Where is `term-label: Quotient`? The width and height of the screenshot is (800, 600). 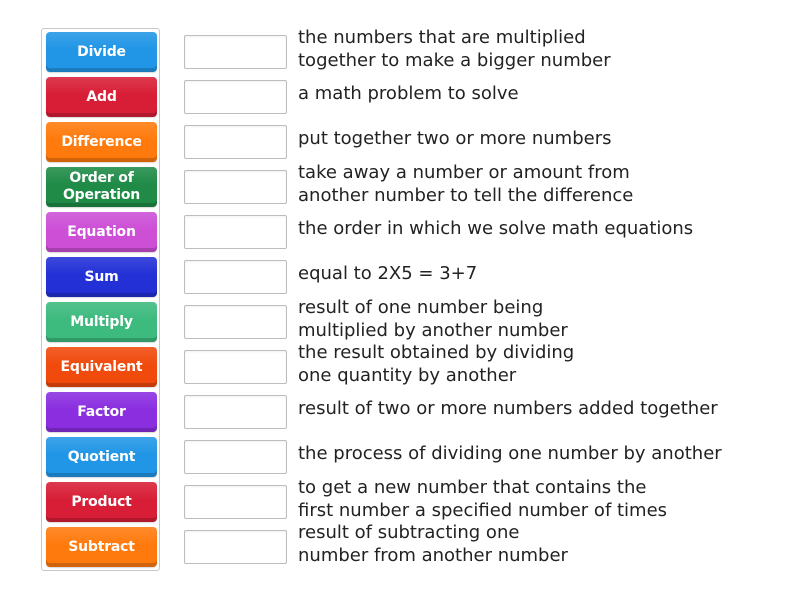 term-label: Quotient is located at coordinates (101, 456).